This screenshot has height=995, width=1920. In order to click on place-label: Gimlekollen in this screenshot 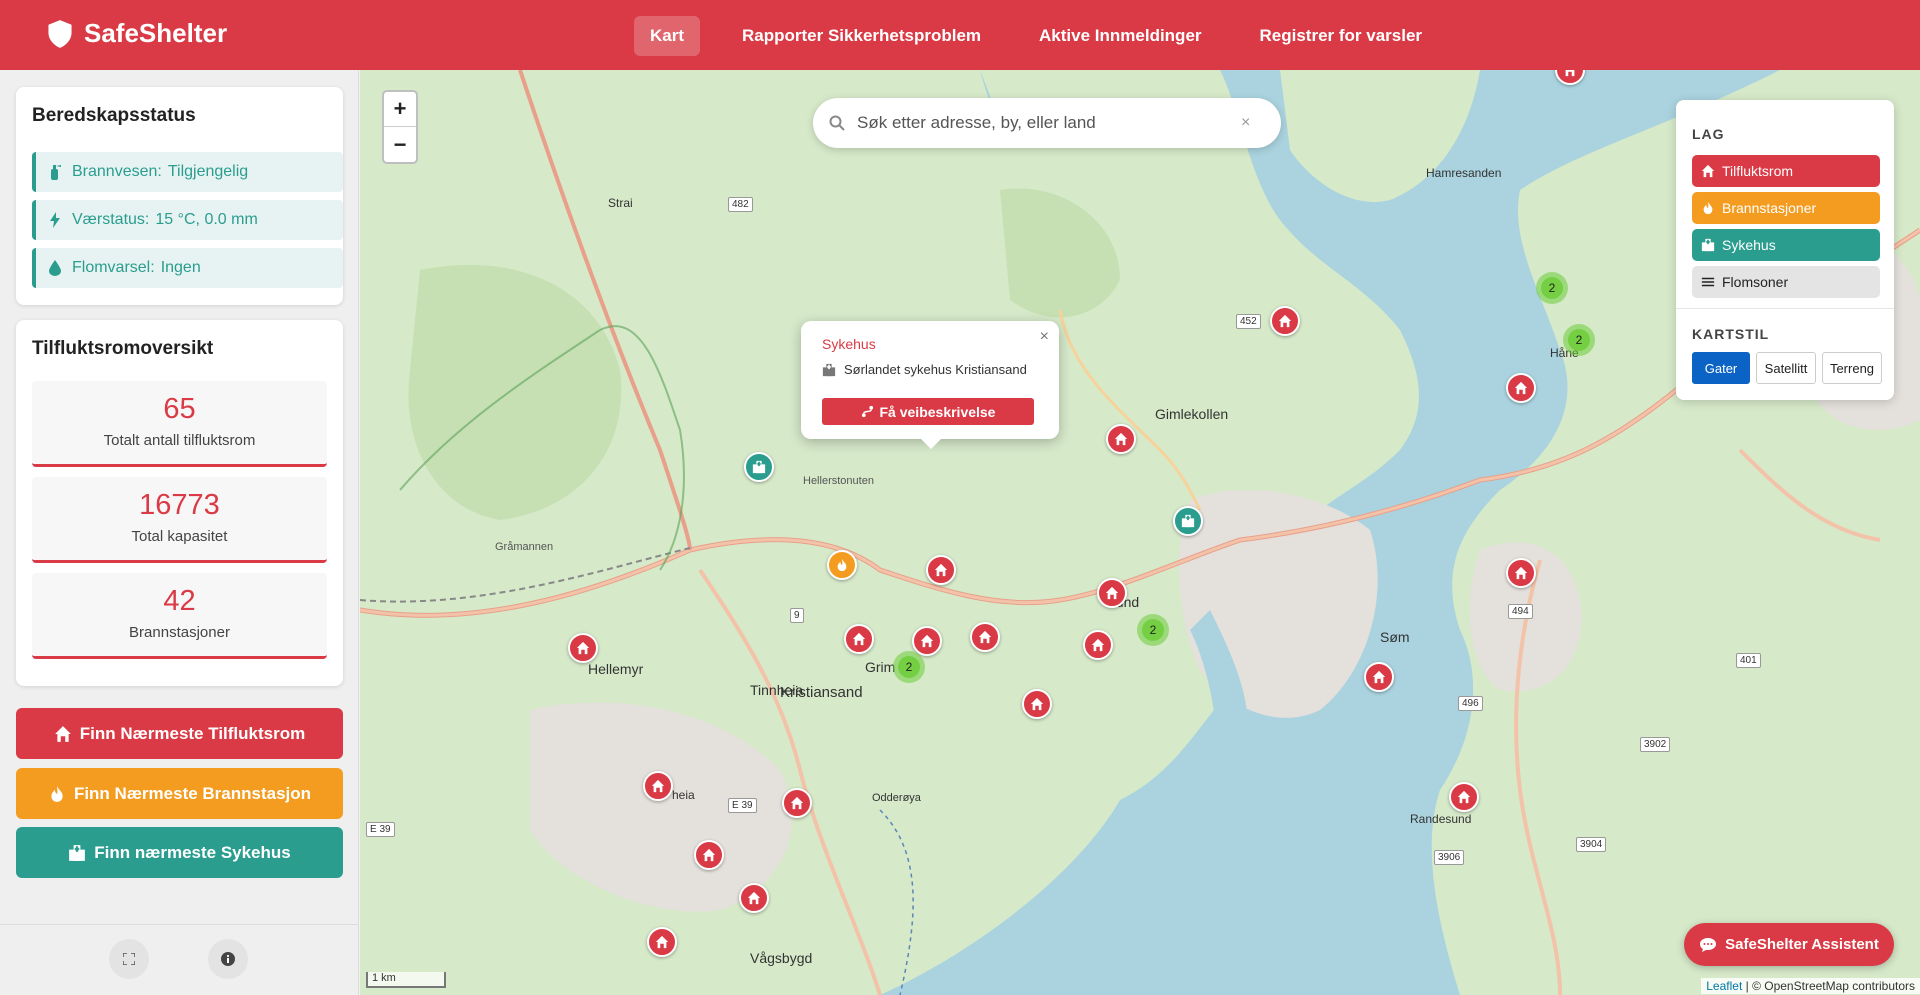, I will do `click(1192, 414)`.